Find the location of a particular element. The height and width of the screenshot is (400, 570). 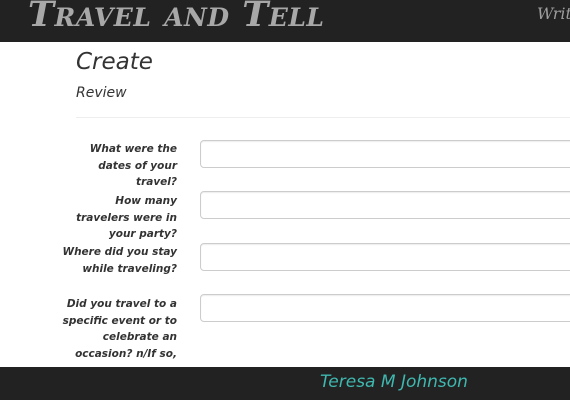

brand-logo-link: Travel and Tell is located at coordinates (176, 16).